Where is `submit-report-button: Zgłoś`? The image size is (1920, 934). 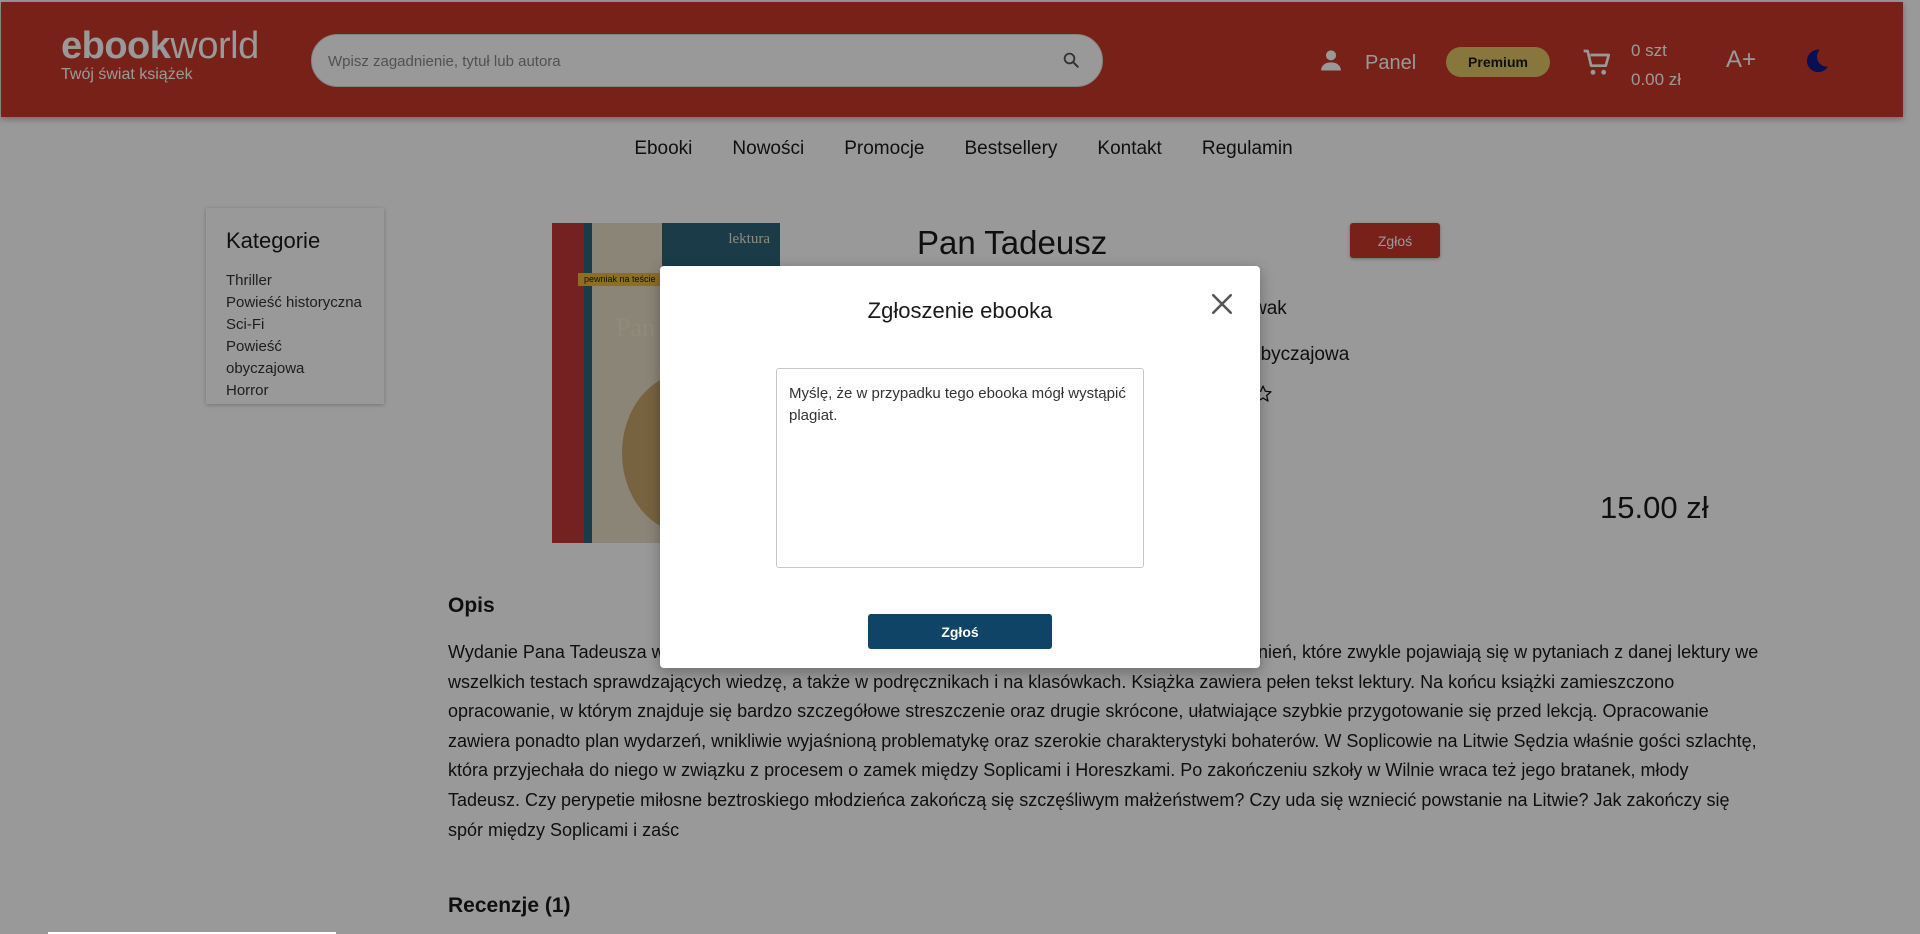 submit-report-button: Zgłoś is located at coordinates (960, 631).